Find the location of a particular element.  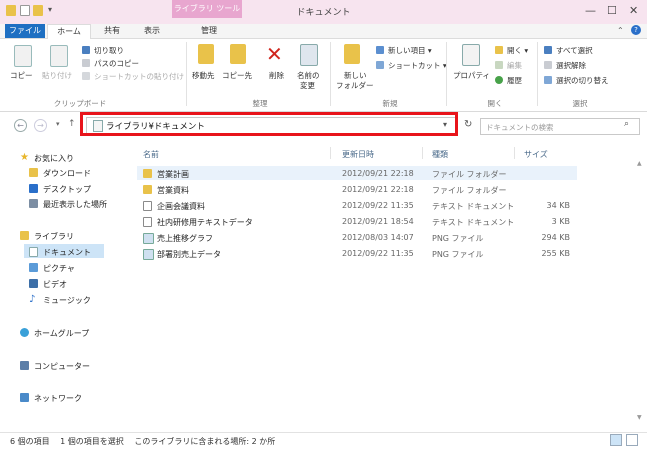

file-date: 2012/08/03 14:07 is located at coordinates (378, 237).